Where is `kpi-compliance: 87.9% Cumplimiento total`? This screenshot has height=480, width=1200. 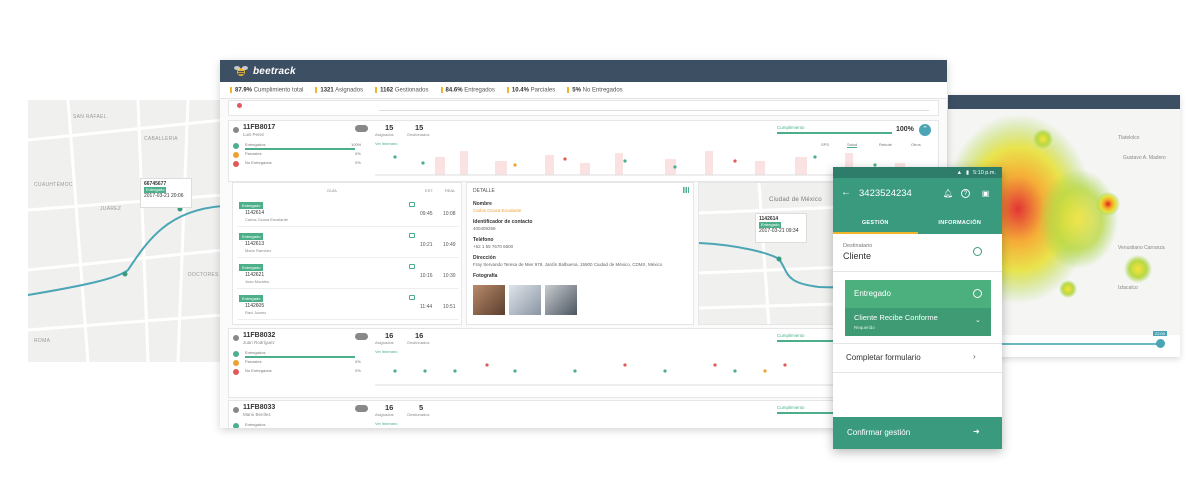
kpi-compliance: 87.9% Cumplimiento total is located at coordinates (266, 89).